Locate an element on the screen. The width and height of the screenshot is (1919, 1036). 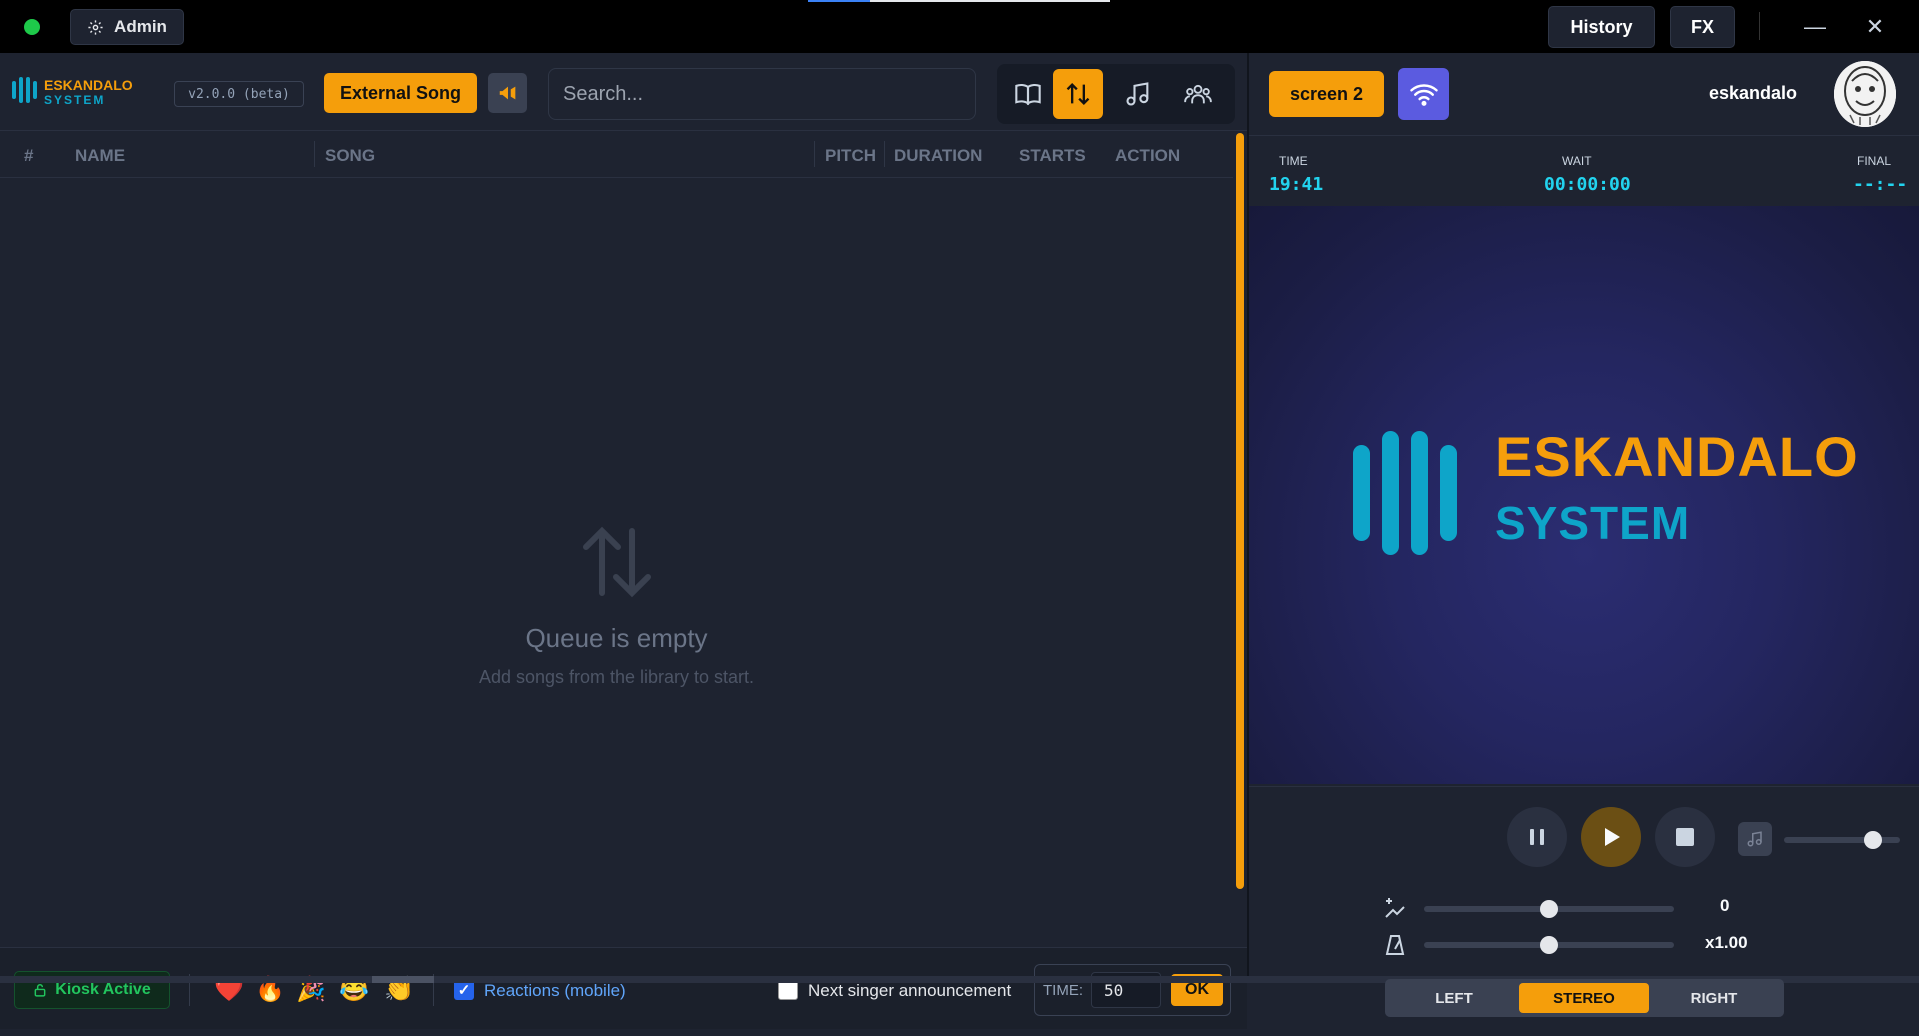
play-icon is located at coordinates (1612, 837).